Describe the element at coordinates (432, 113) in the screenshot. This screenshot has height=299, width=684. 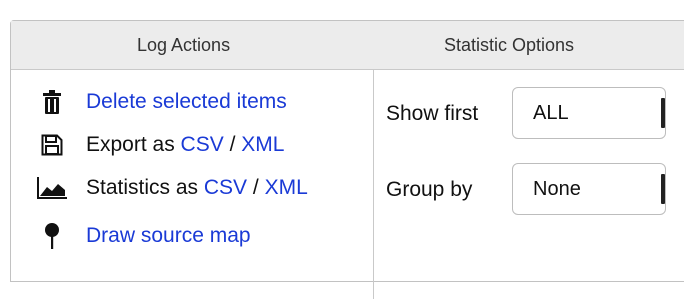
I see `show-first-label: Show first` at that location.